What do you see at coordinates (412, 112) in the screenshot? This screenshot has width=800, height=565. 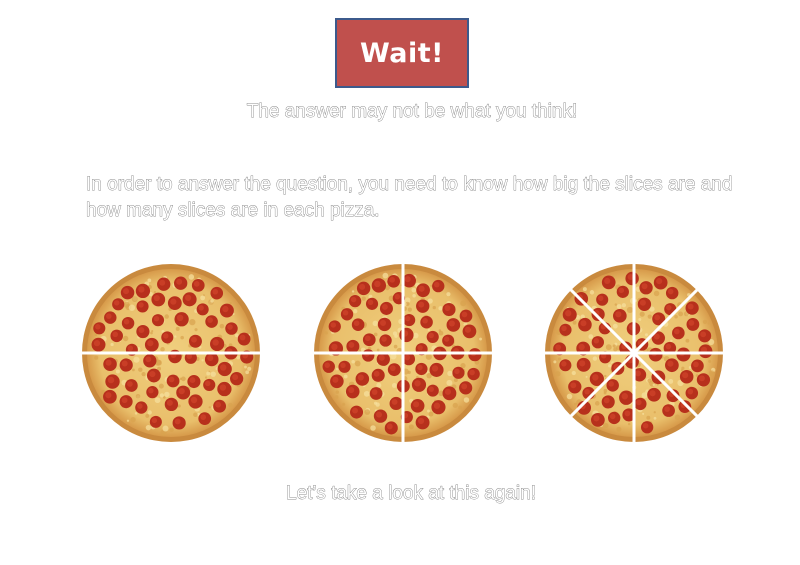 I see `subtitle-text: The answer may not be what you think!` at bounding box center [412, 112].